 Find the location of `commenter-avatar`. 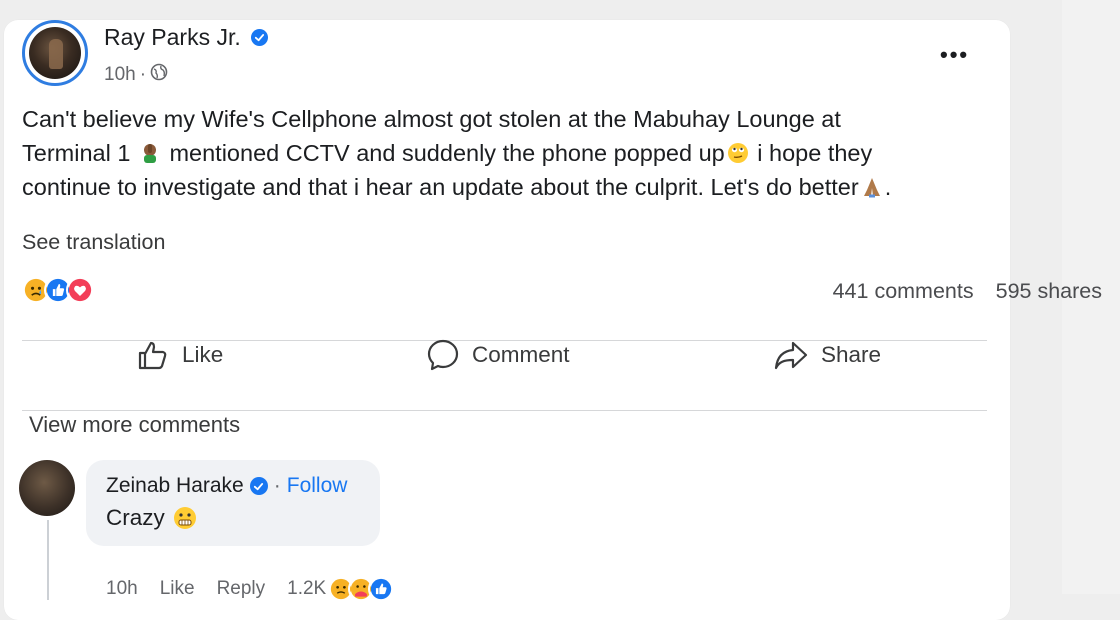

commenter-avatar is located at coordinates (47, 488).